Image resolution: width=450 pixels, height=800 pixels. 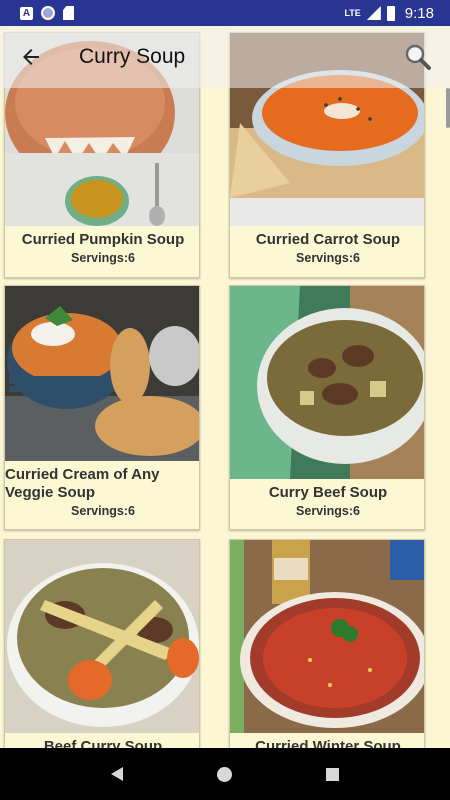 What do you see at coordinates (373, 13) in the screenshot?
I see `signal-icon` at bounding box center [373, 13].